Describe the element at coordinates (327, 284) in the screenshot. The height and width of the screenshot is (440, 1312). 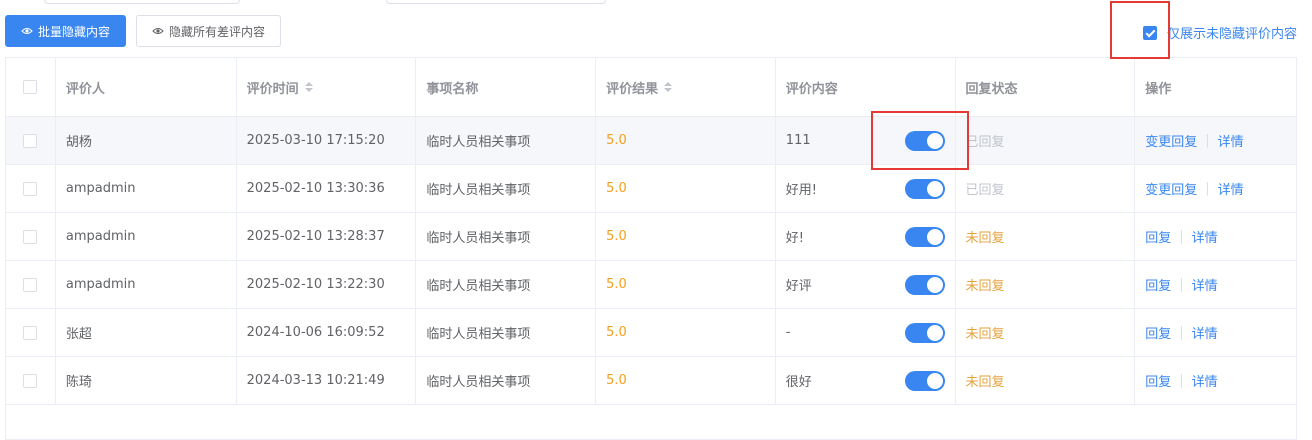
I see `time-cell: 2025-02-10 13:22:30` at that location.